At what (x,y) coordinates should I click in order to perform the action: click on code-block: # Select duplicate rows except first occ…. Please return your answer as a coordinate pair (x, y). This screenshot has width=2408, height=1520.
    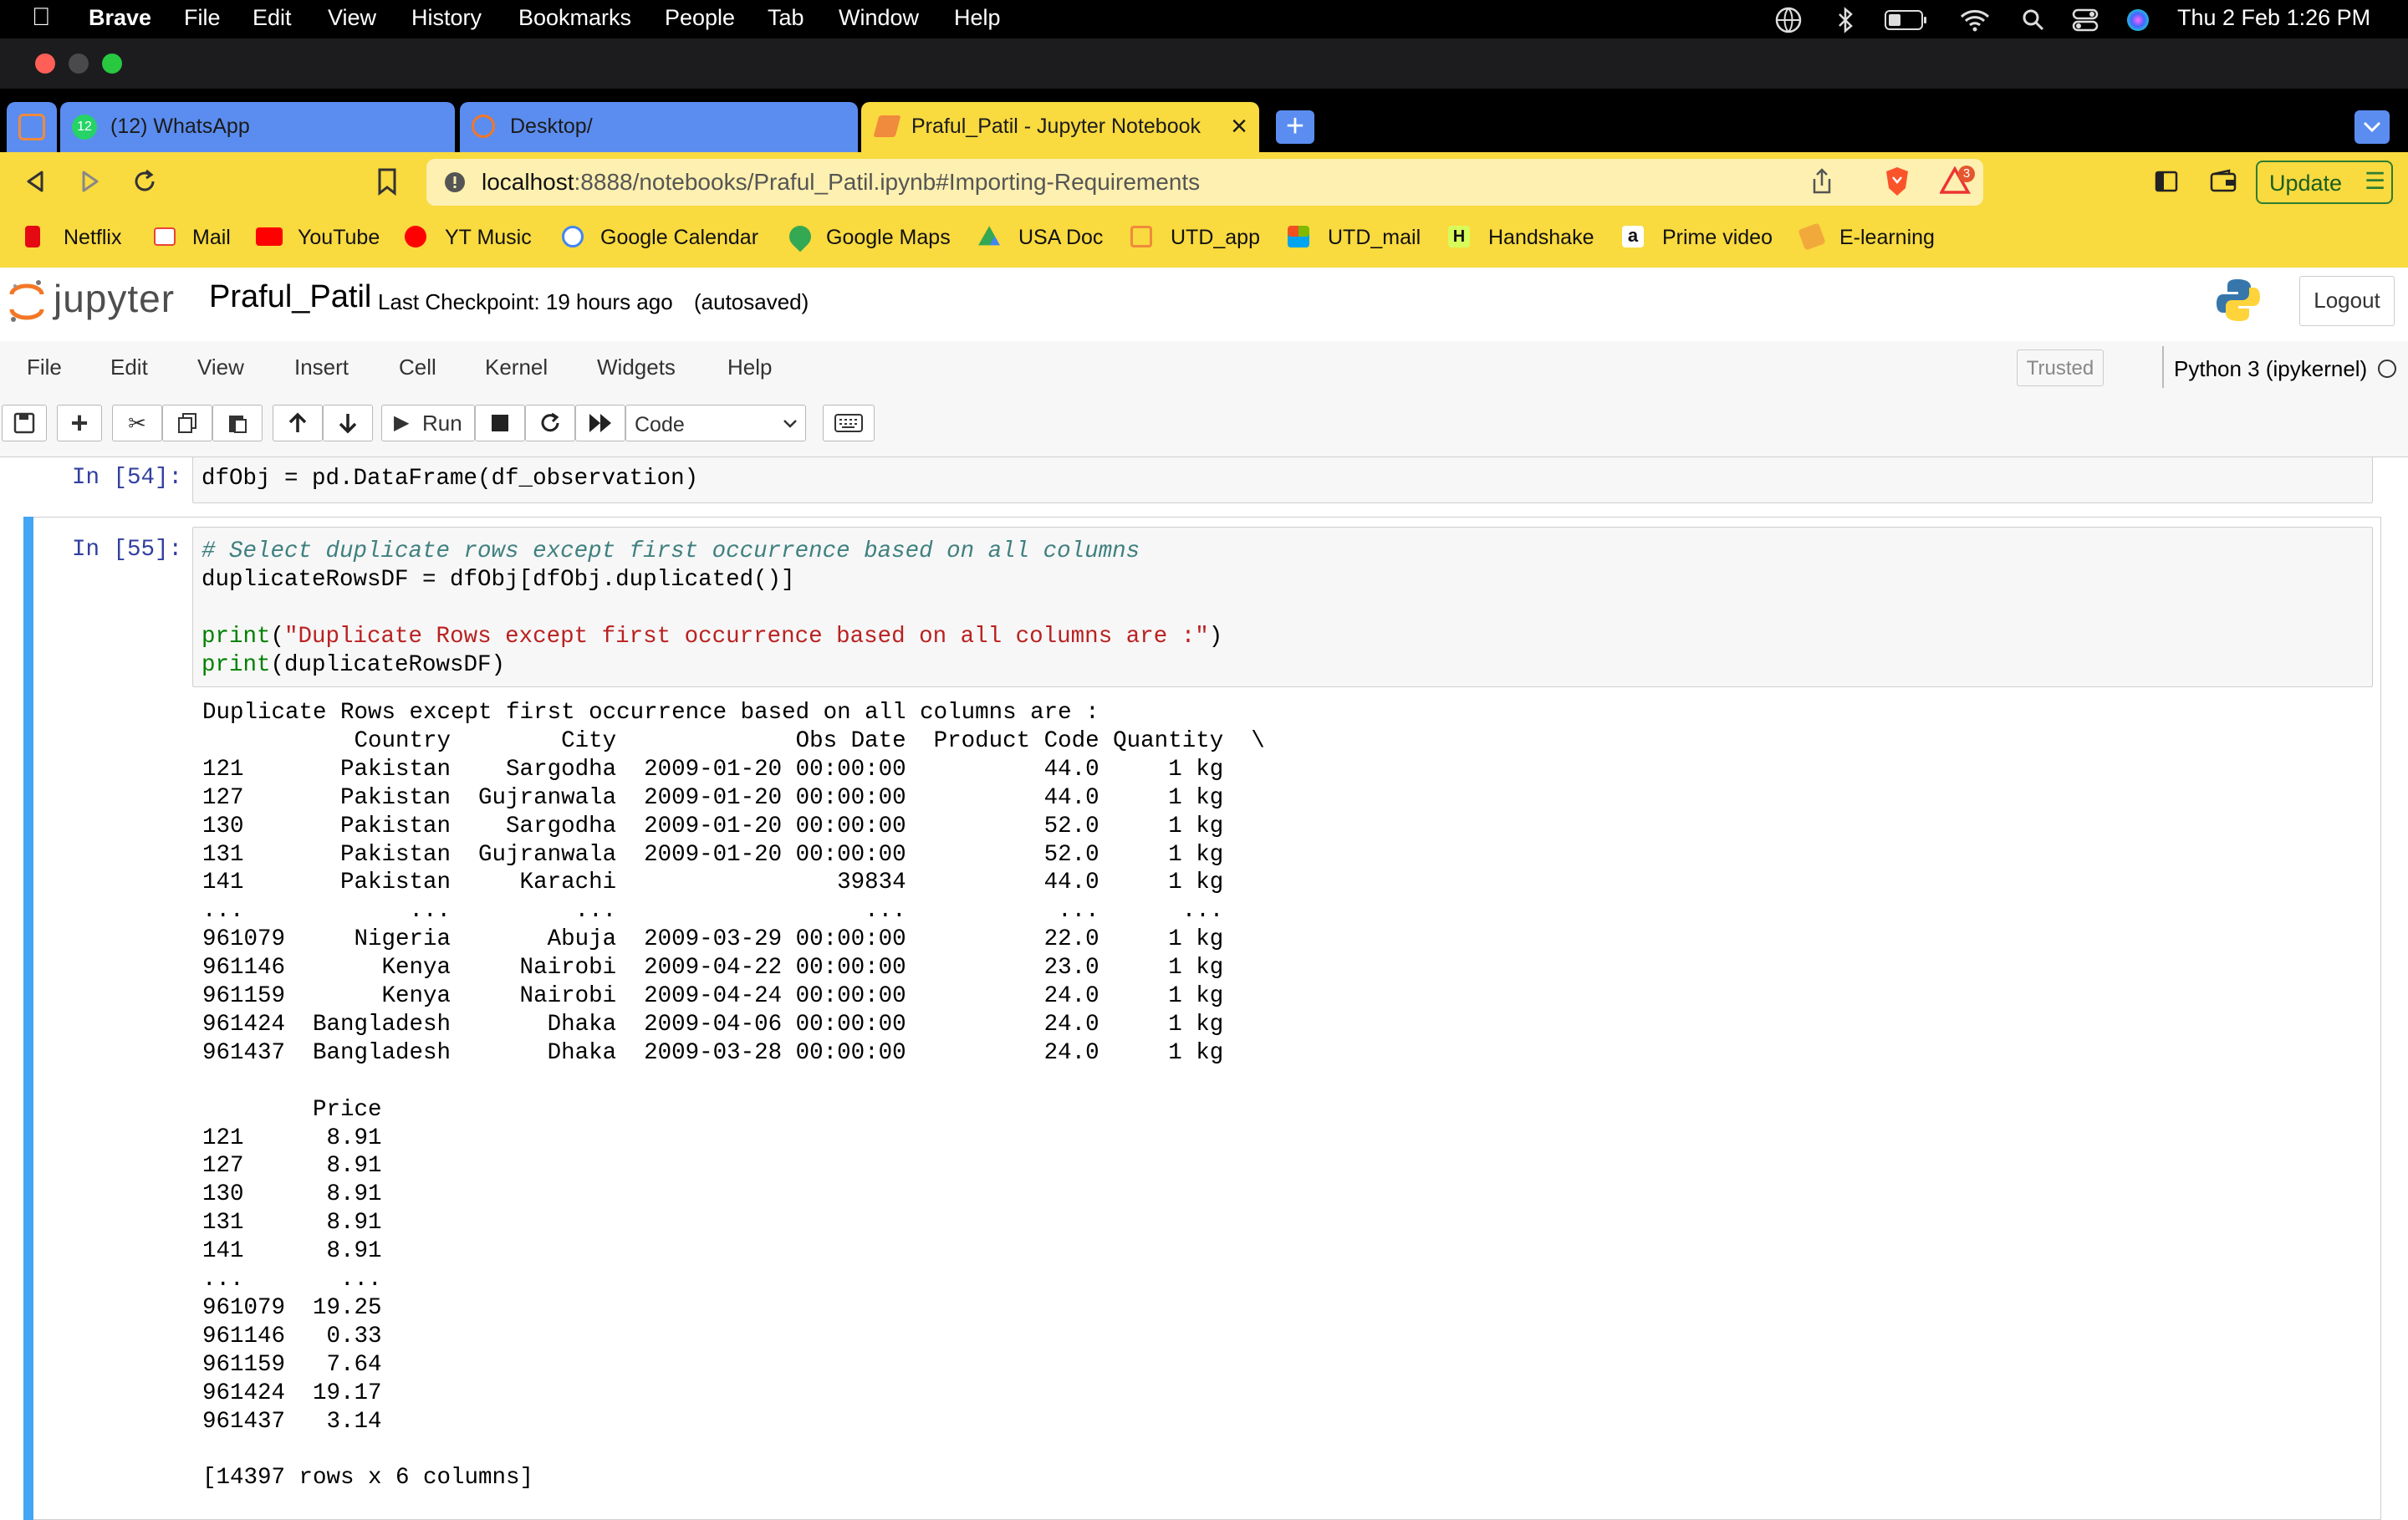
    Looking at the image, I should click on (713, 608).